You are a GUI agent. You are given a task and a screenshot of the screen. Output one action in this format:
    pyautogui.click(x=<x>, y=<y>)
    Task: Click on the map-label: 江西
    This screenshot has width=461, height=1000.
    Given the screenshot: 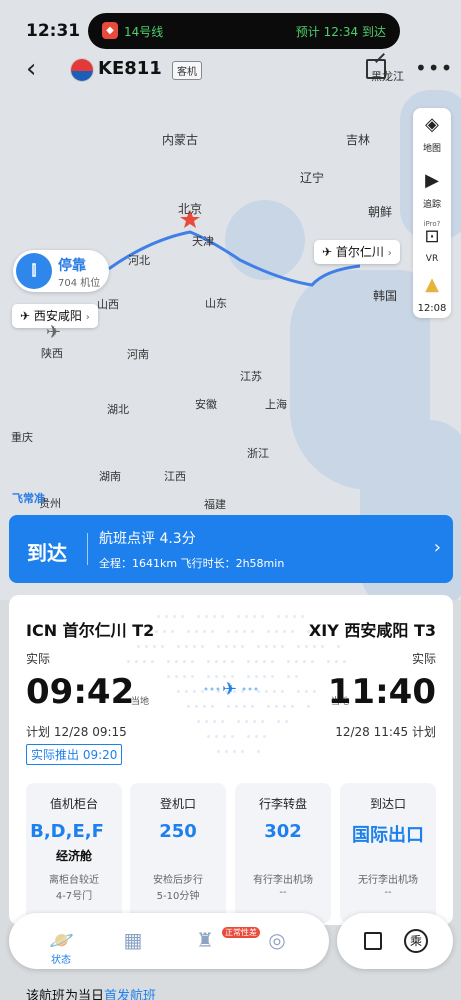 What is the action you would take?
    pyautogui.click(x=175, y=476)
    